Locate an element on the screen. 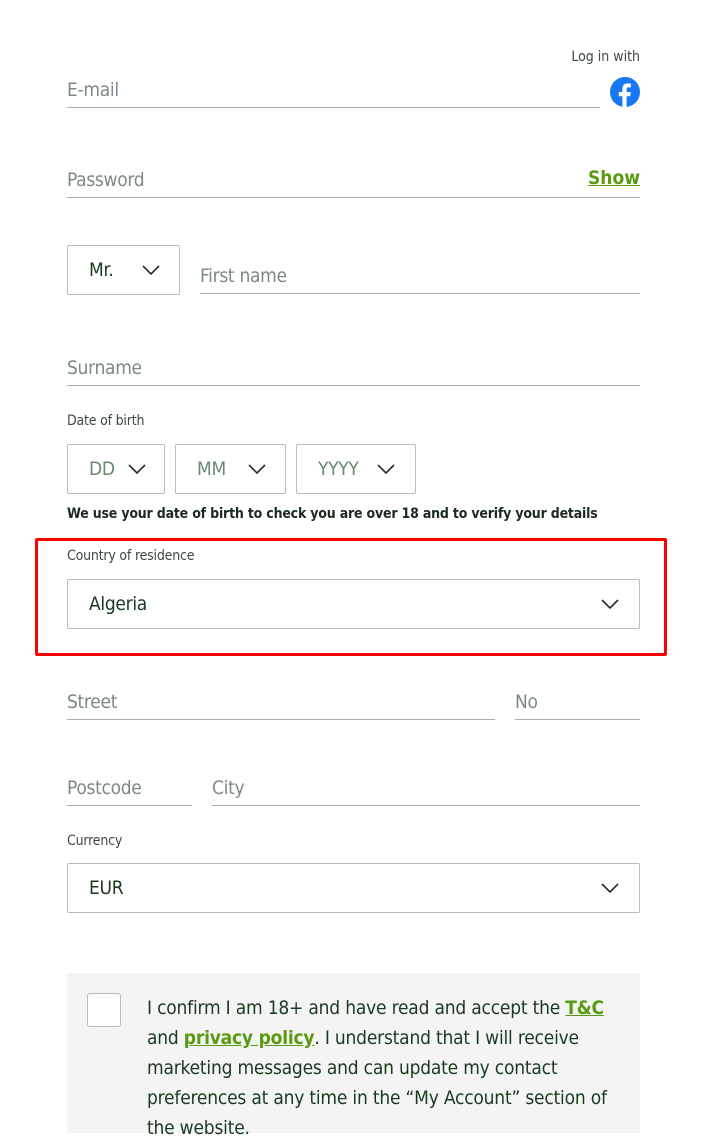  terms-text-part-2: and is located at coordinates (165, 1038).